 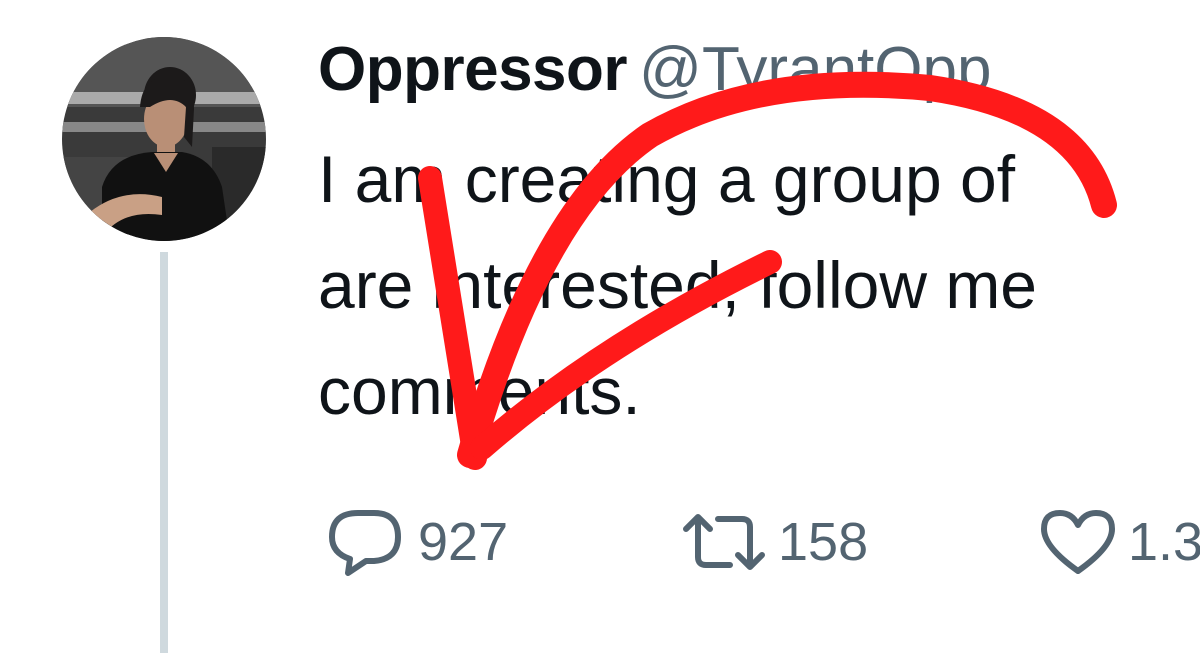 What do you see at coordinates (417, 542) in the screenshot?
I see `reply-button: 927` at bounding box center [417, 542].